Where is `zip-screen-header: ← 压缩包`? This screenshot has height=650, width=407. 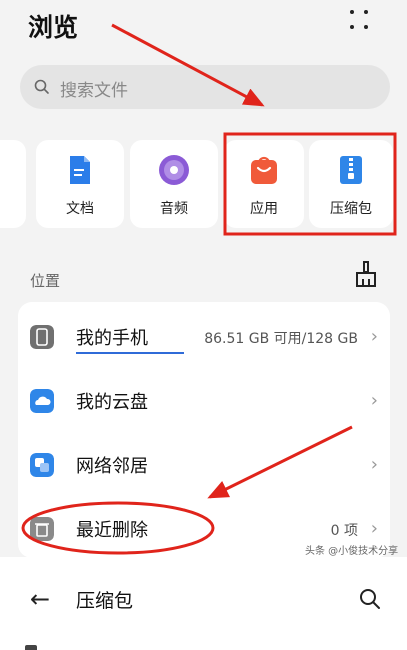
zip-screen-header: ← 压缩包 is located at coordinates (203, 603).